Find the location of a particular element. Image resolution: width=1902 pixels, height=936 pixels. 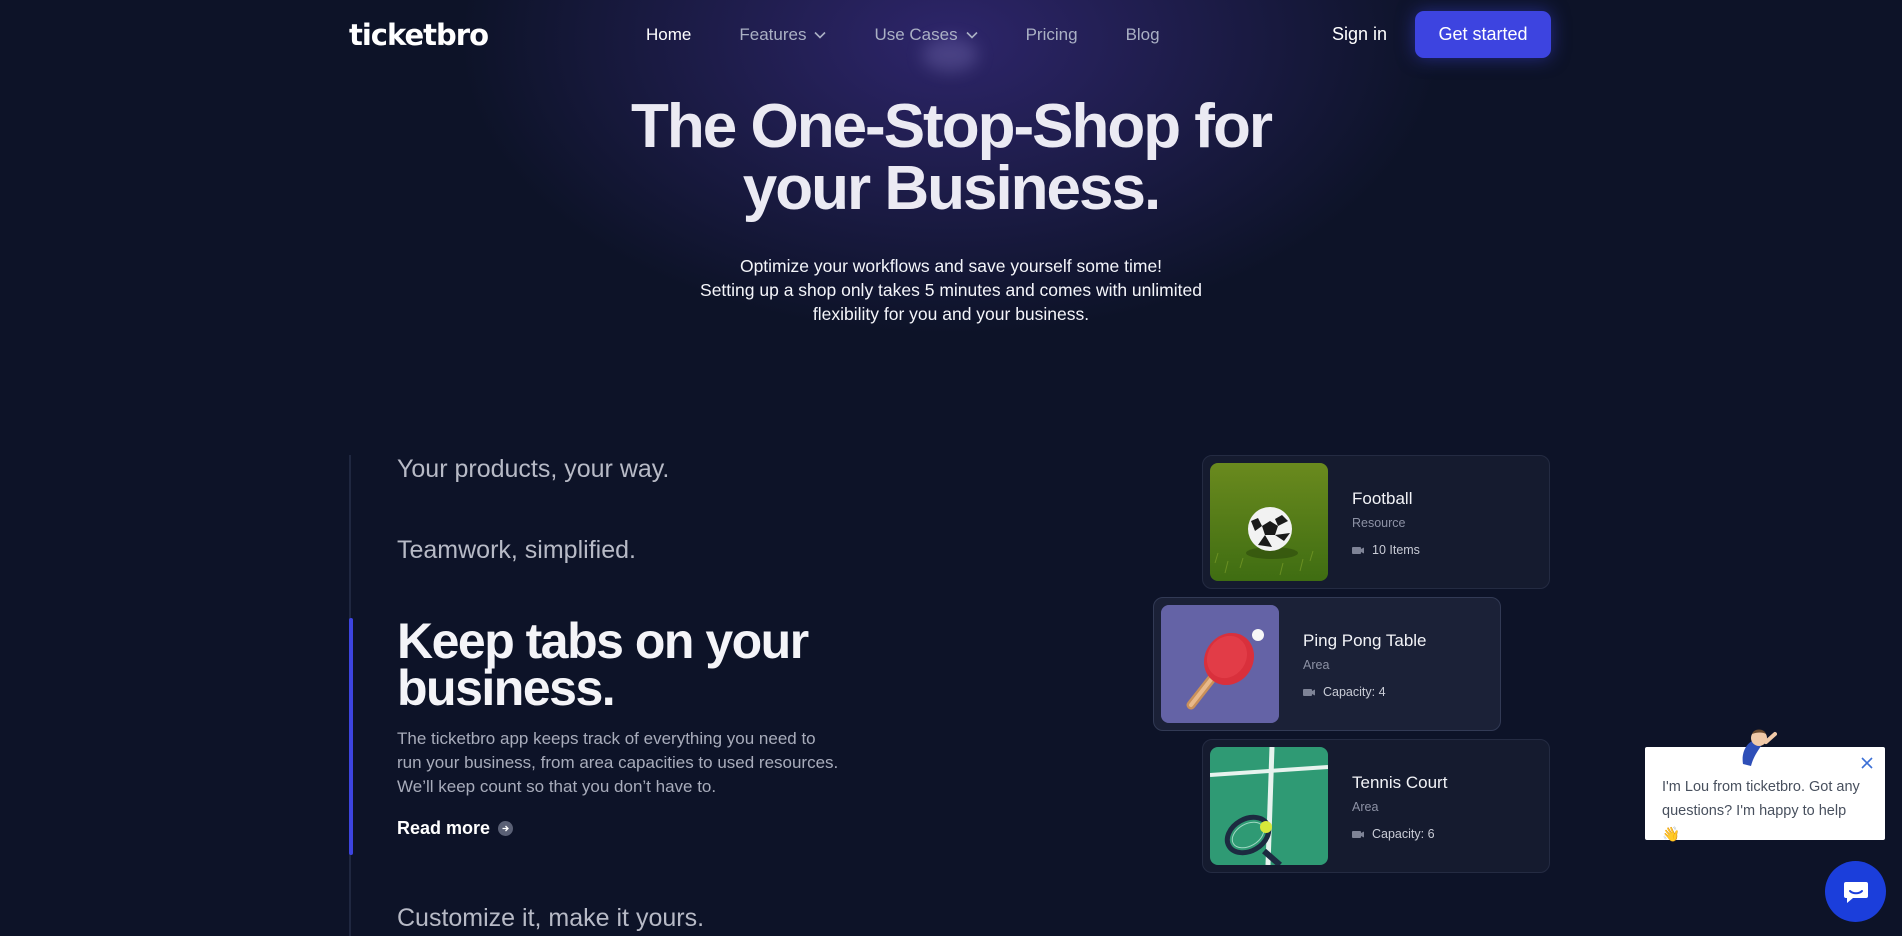

hero-title: The One-Stop-Shop for your Business. is located at coordinates (951, 158).